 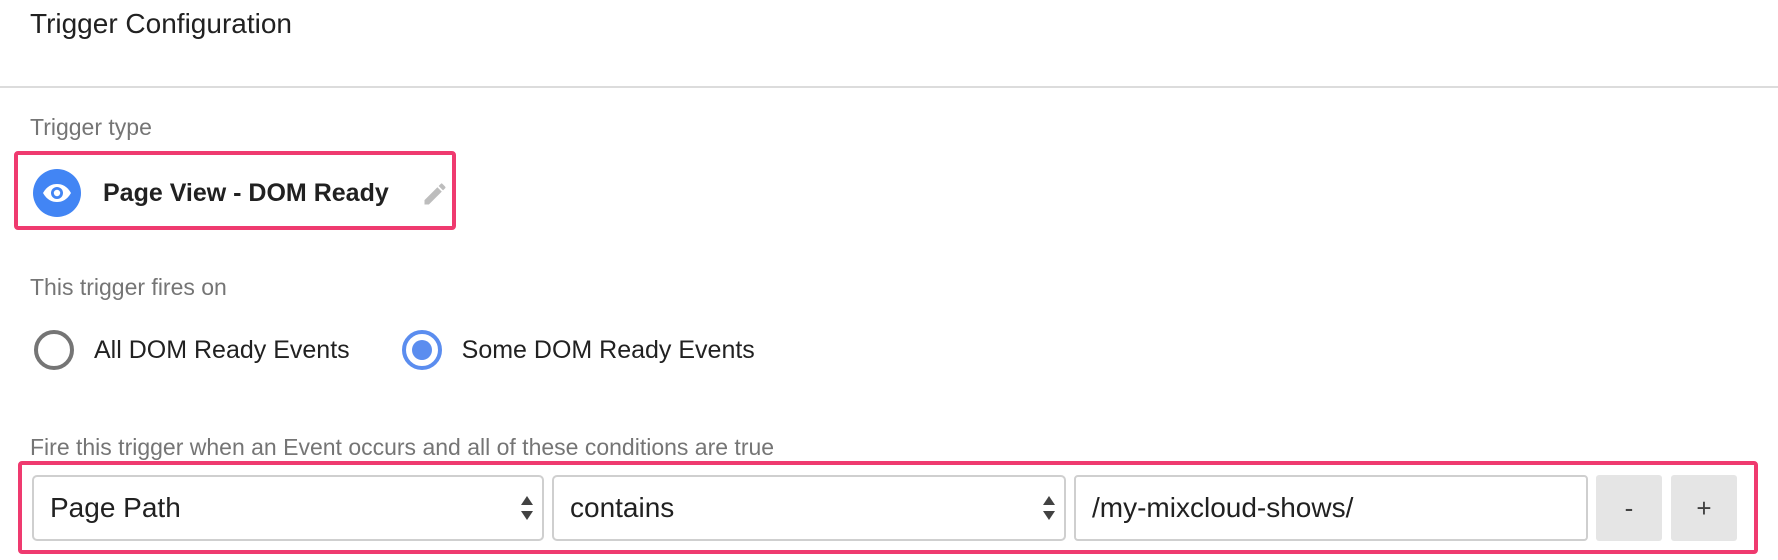 What do you see at coordinates (1704, 508) in the screenshot?
I see `add-condition-button: +` at bounding box center [1704, 508].